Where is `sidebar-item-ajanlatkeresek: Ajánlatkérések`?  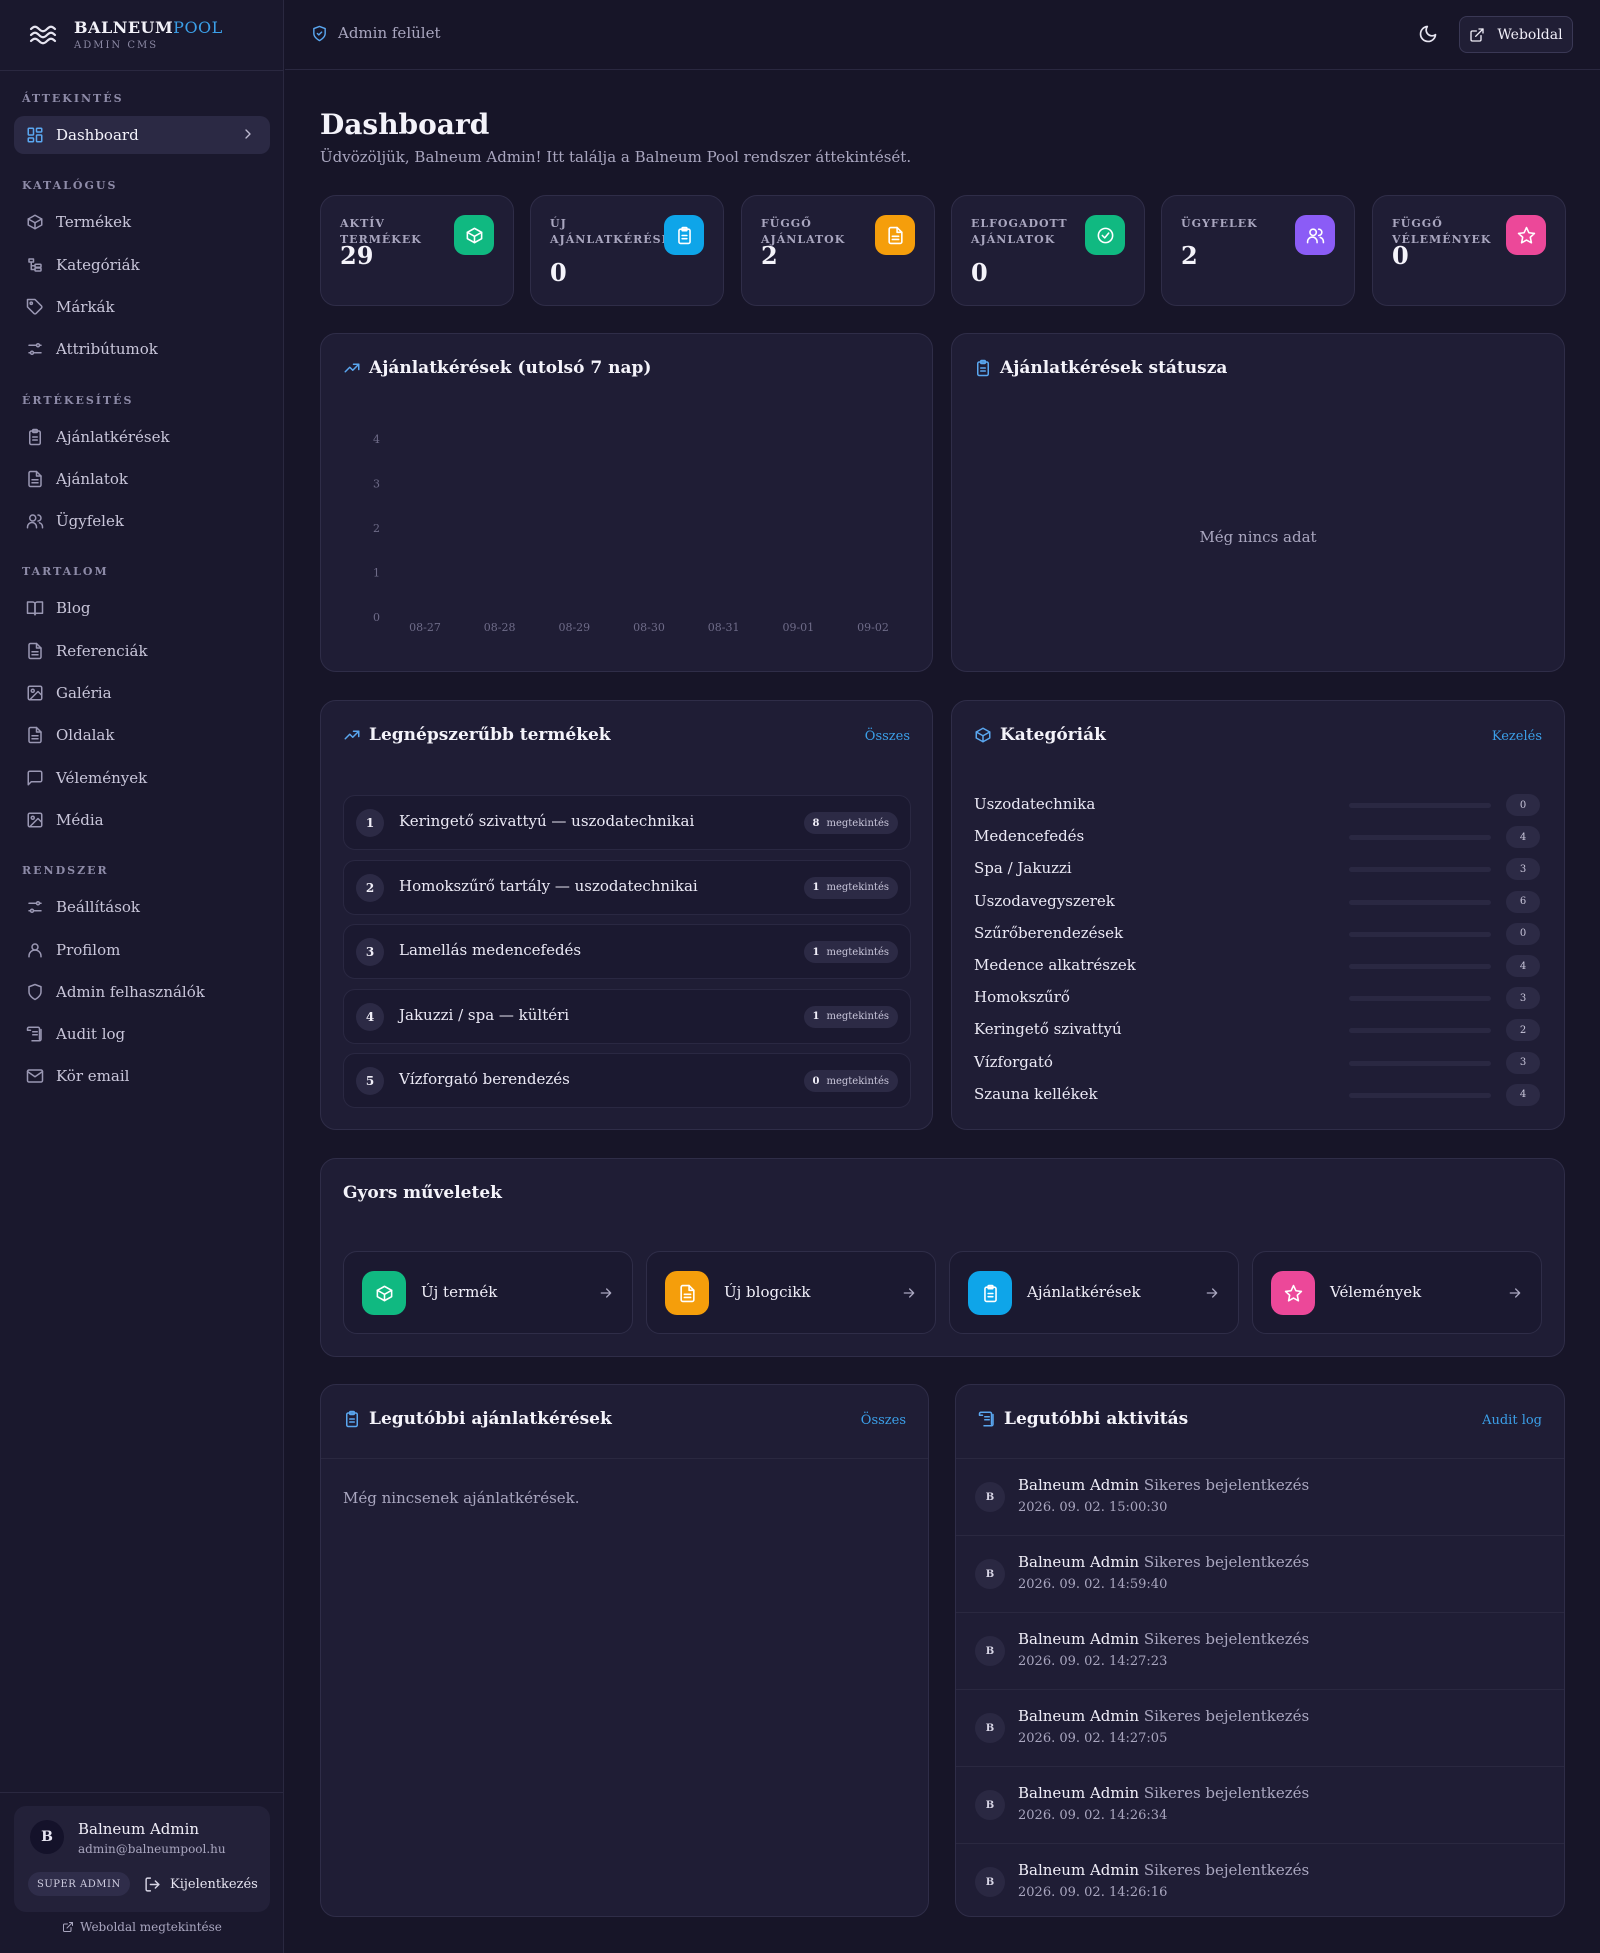 sidebar-item-ajanlatkeresek: Ajánlatkérések is located at coordinates (142, 437).